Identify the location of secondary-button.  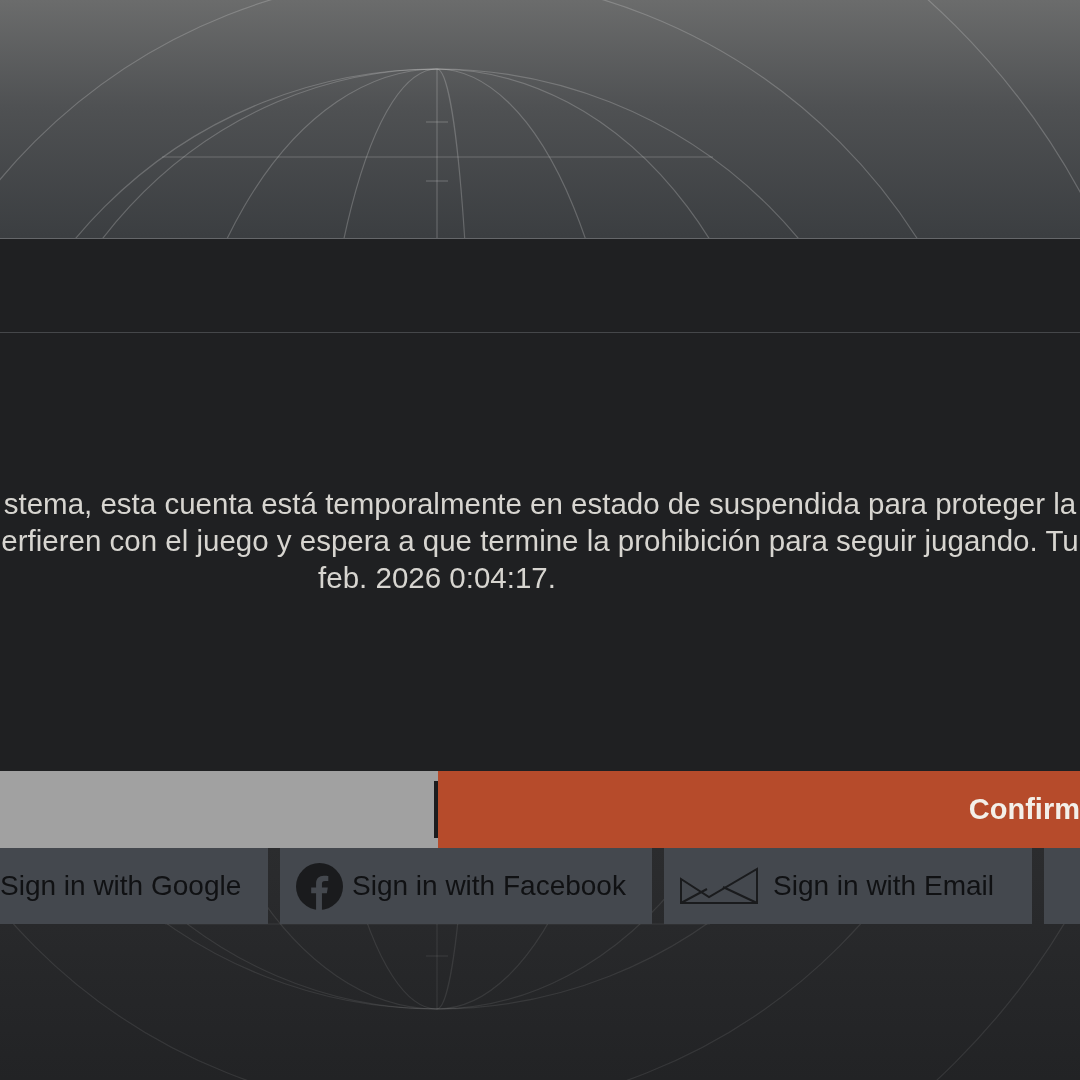
(219, 809).